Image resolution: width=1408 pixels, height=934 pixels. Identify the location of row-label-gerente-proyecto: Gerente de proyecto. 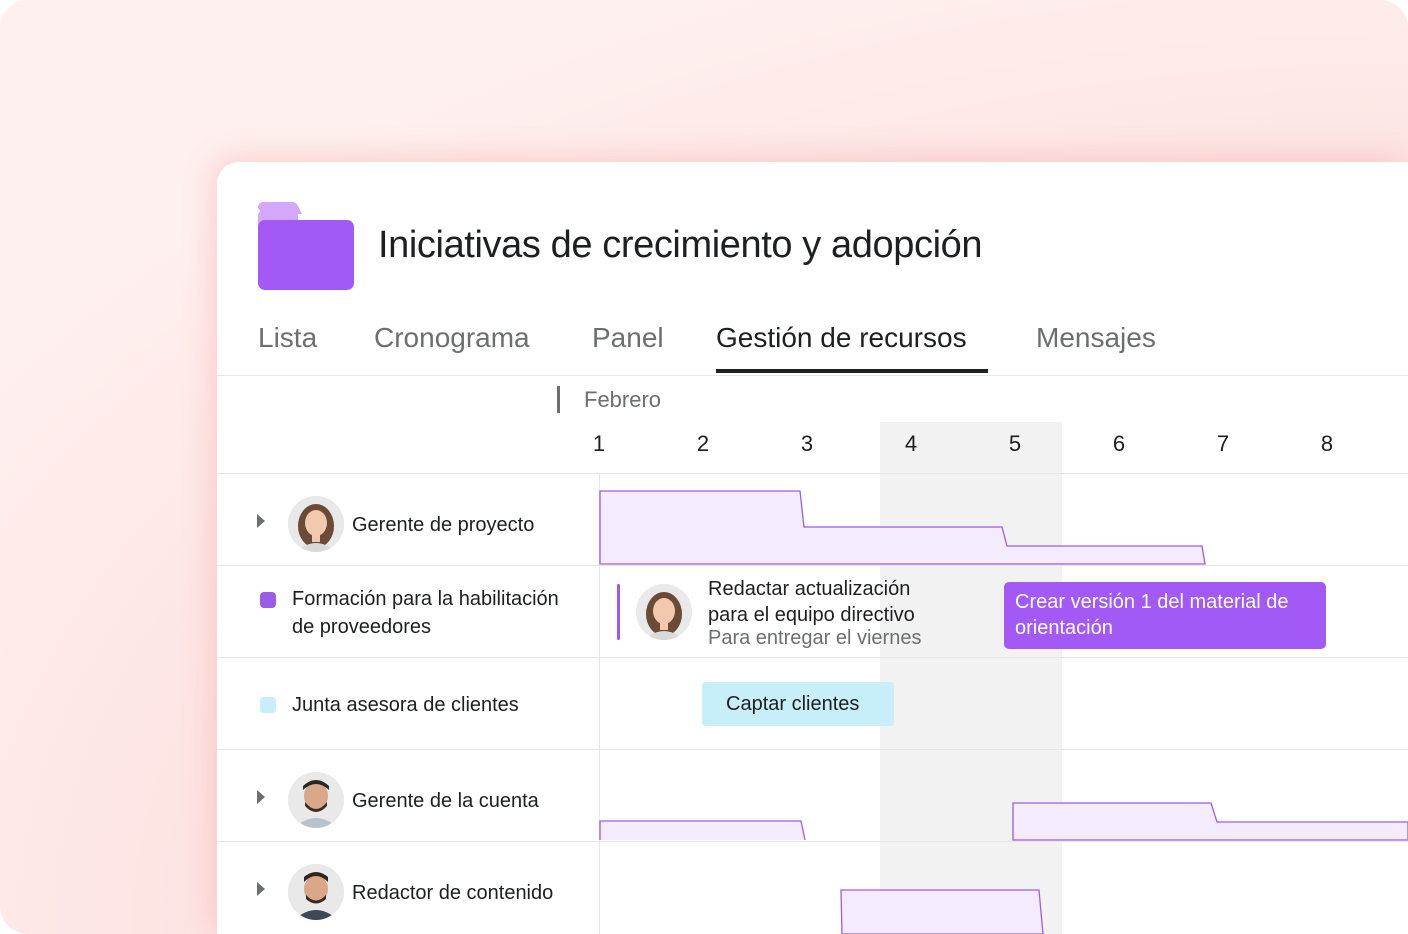
(443, 525).